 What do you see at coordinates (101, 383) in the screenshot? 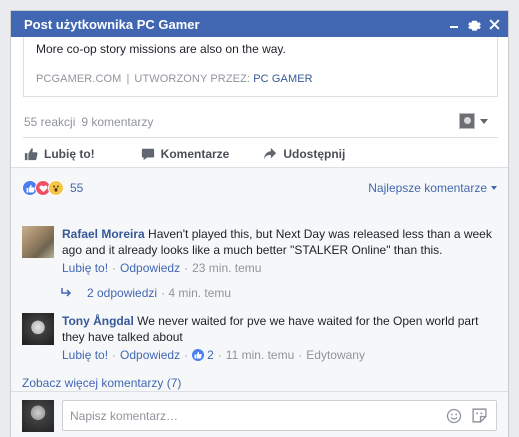
I see `see-more-comments-link: Zobacz więcej komentarzy (7)` at bounding box center [101, 383].